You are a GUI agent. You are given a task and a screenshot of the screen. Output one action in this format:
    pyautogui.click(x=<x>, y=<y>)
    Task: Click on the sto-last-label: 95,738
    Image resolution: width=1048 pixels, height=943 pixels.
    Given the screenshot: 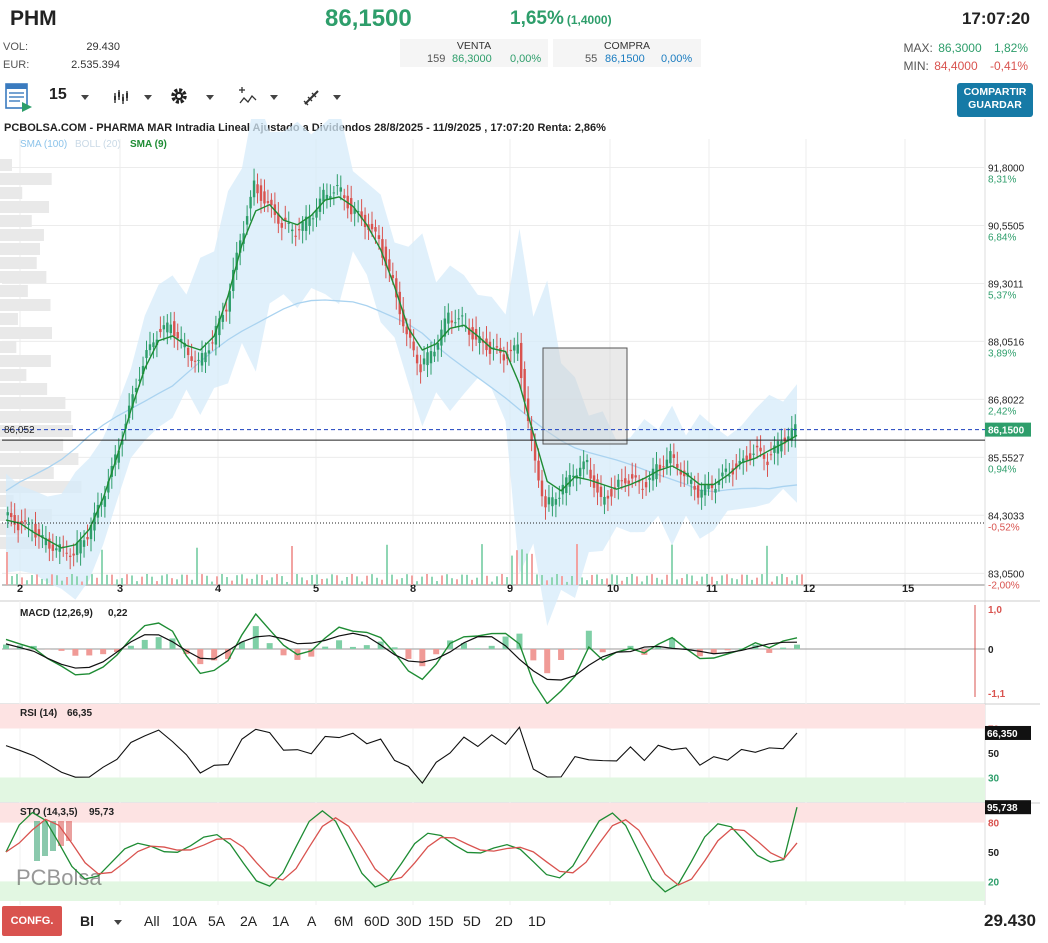 What is the action you would take?
    pyautogui.click(x=1002, y=808)
    